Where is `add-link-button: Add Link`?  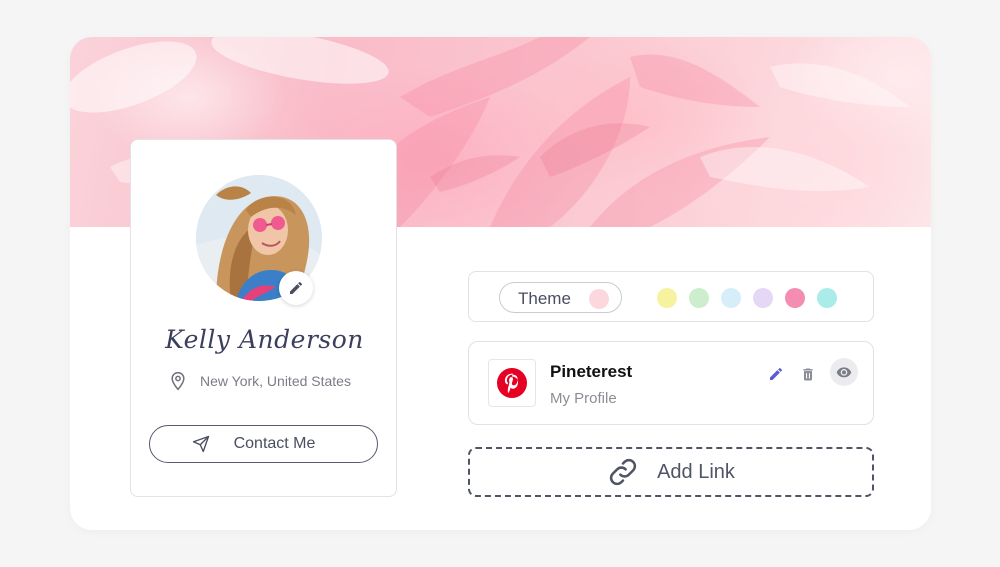 add-link-button: Add Link is located at coordinates (671, 472).